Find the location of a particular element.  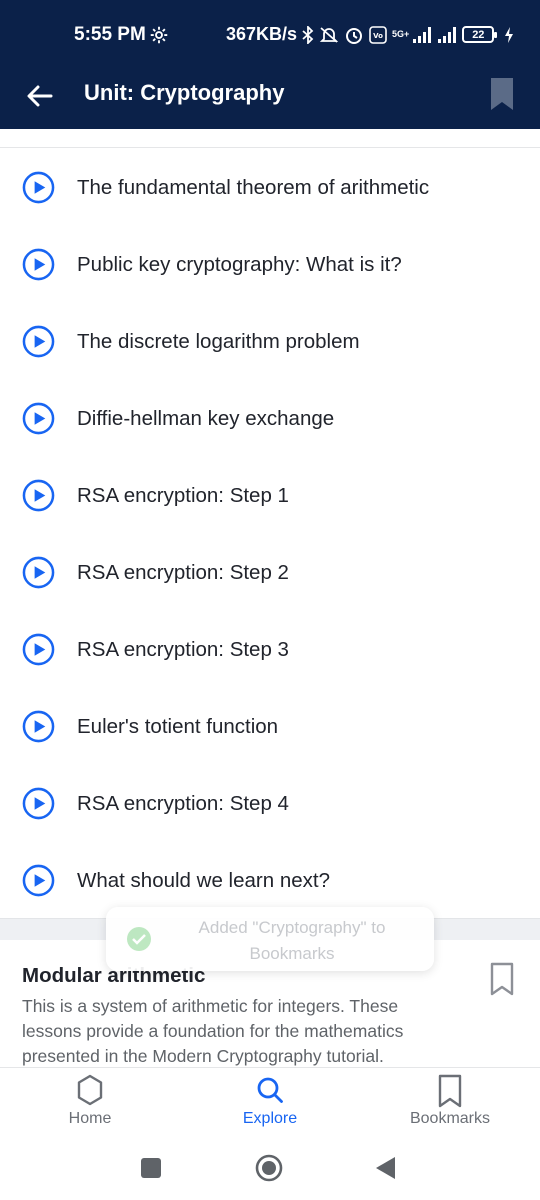

back-button is located at coordinates (40, 96).